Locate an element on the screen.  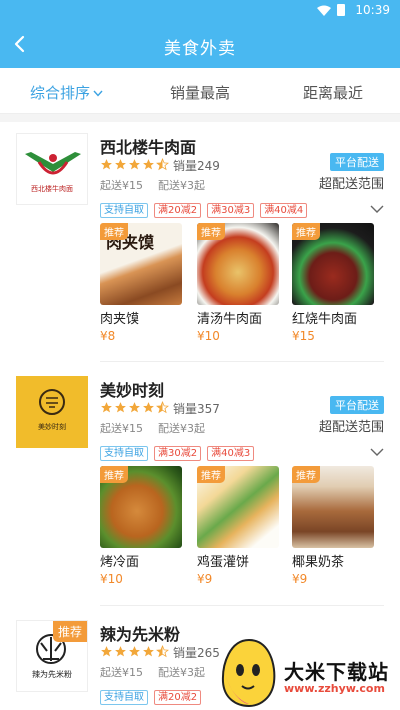
store-name: 美妙时刻 is located at coordinates (132, 390).